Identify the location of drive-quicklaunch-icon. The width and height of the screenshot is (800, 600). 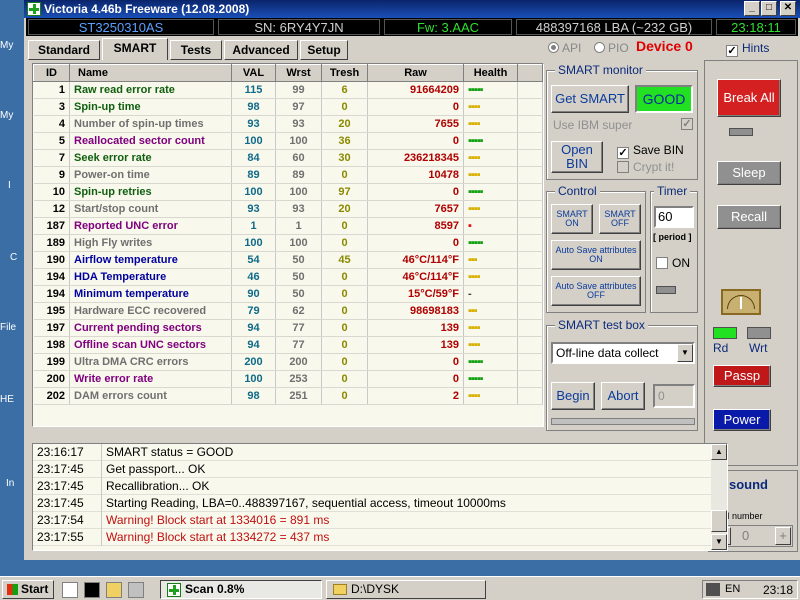
(136, 590).